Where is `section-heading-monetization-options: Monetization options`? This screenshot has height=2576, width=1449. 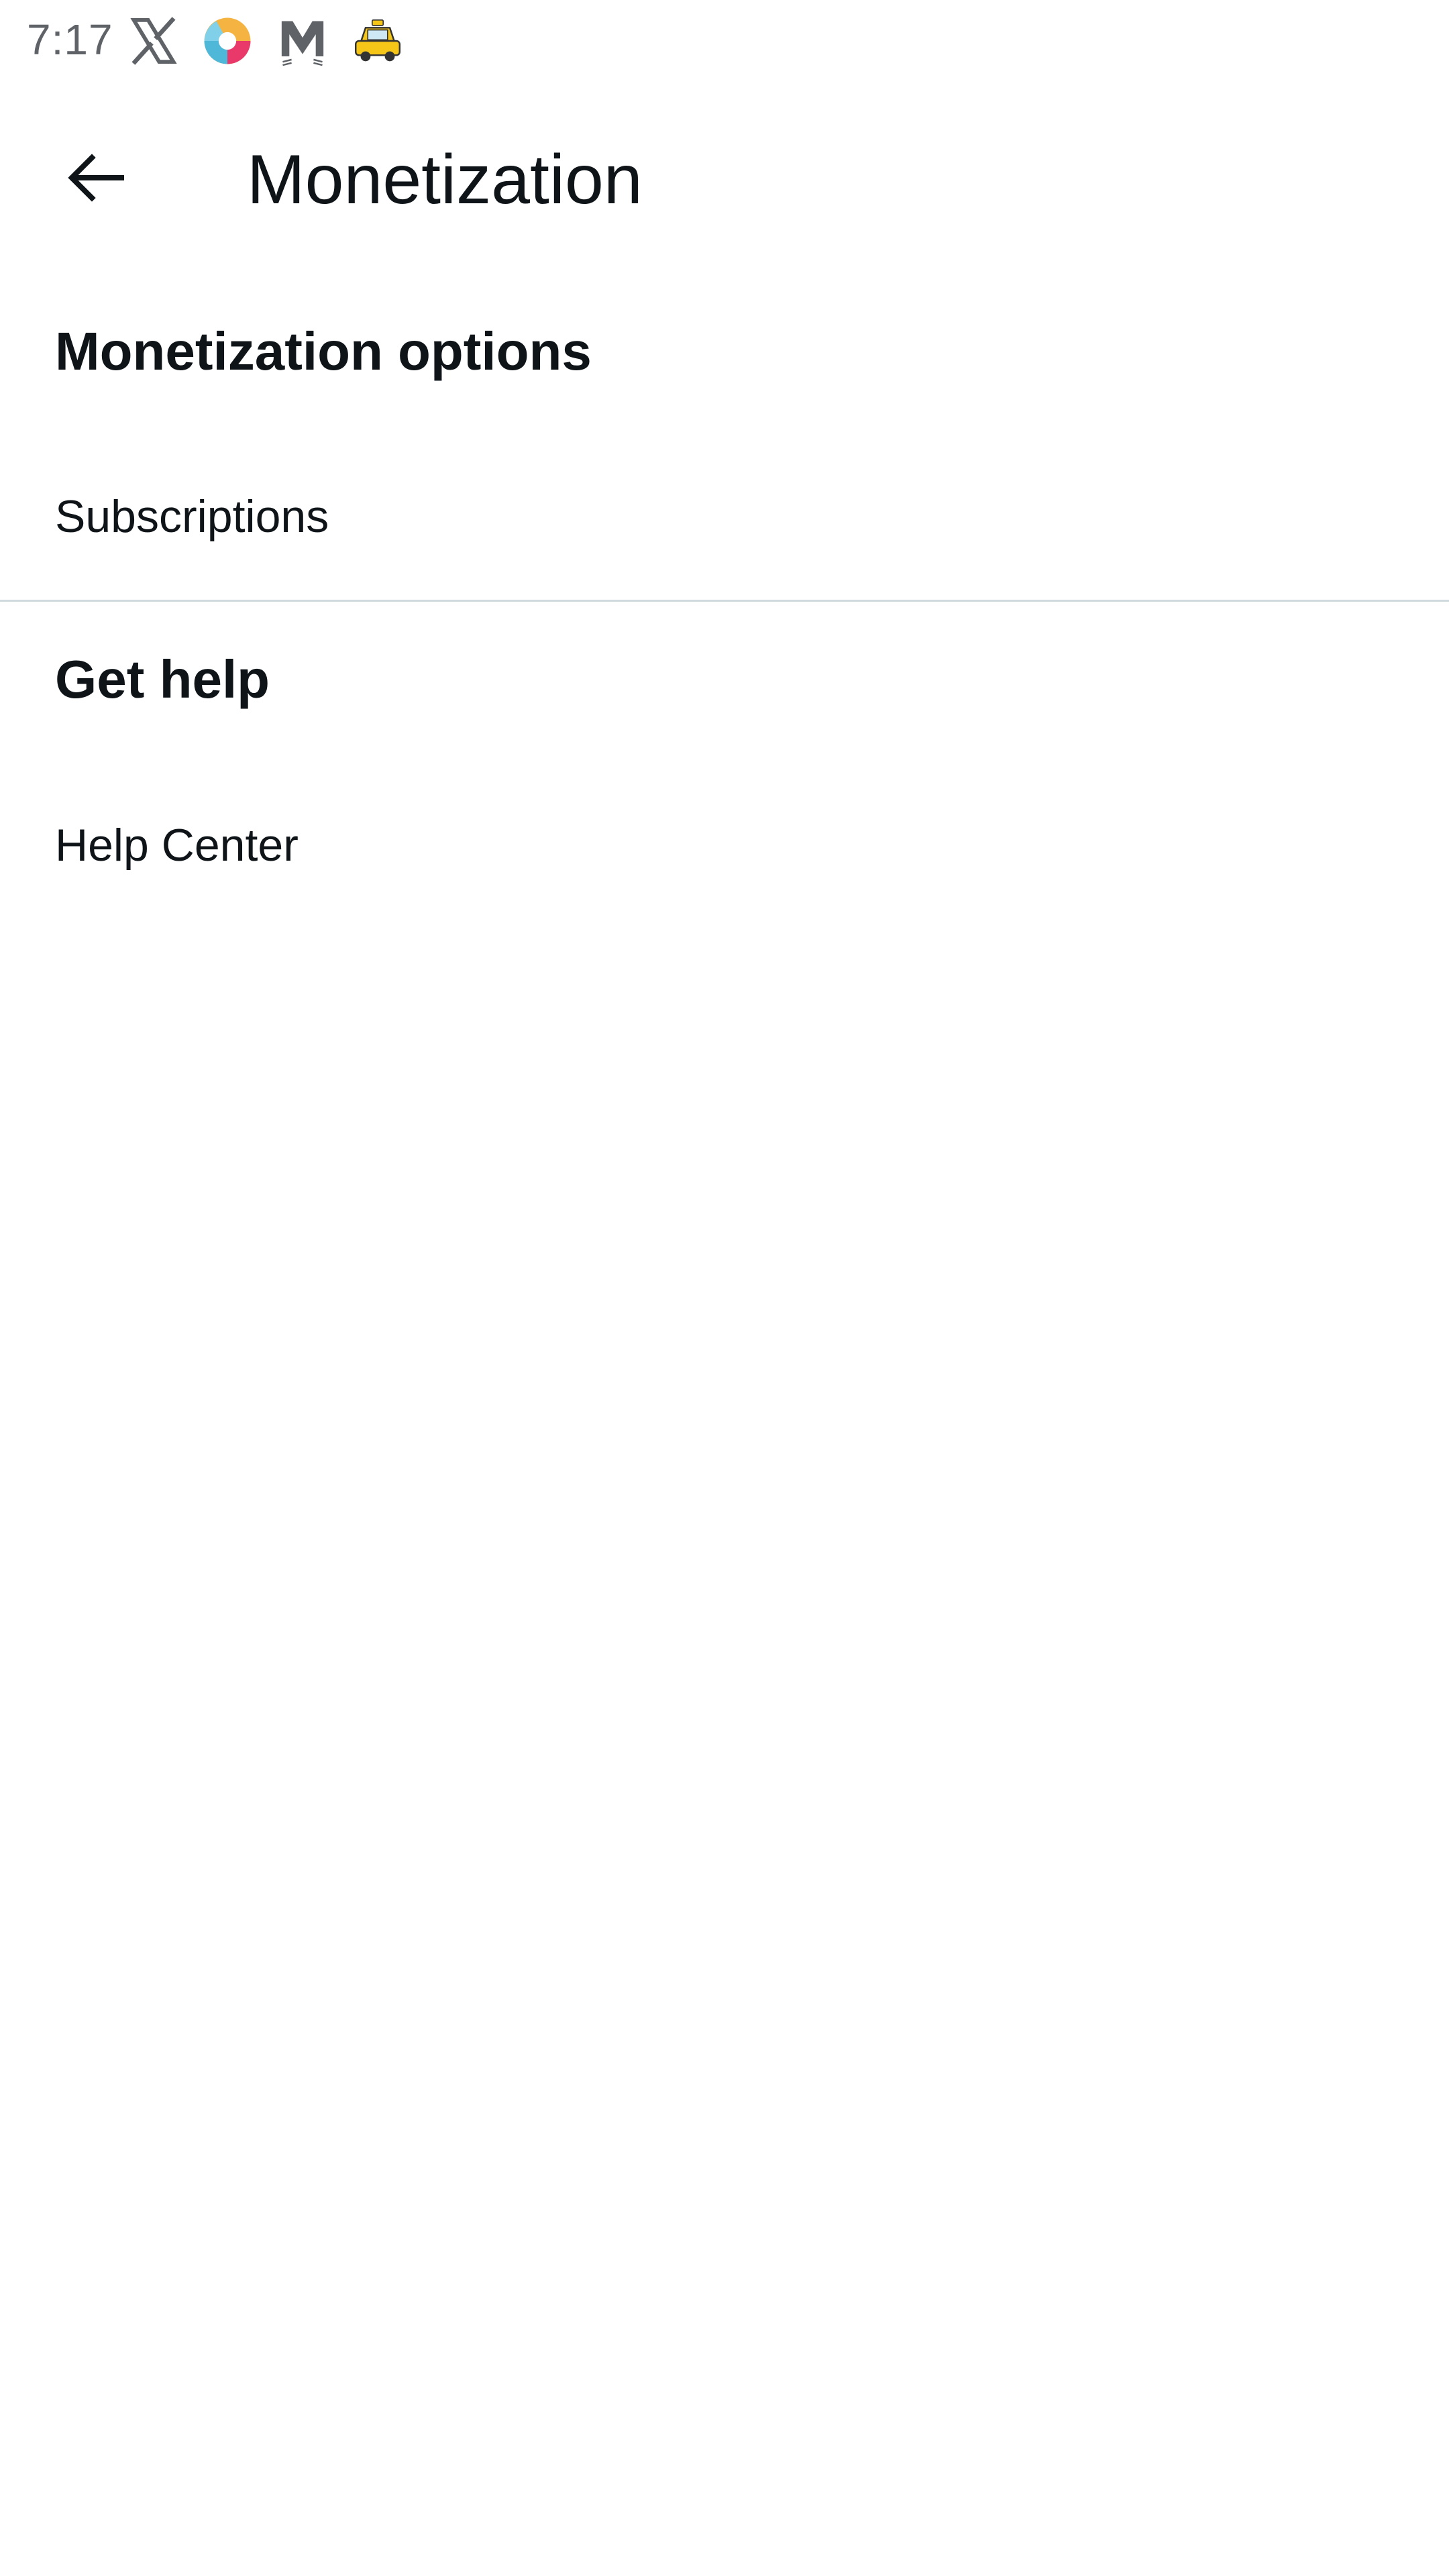 section-heading-monetization-options: Monetization options is located at coordinates (323, 351).